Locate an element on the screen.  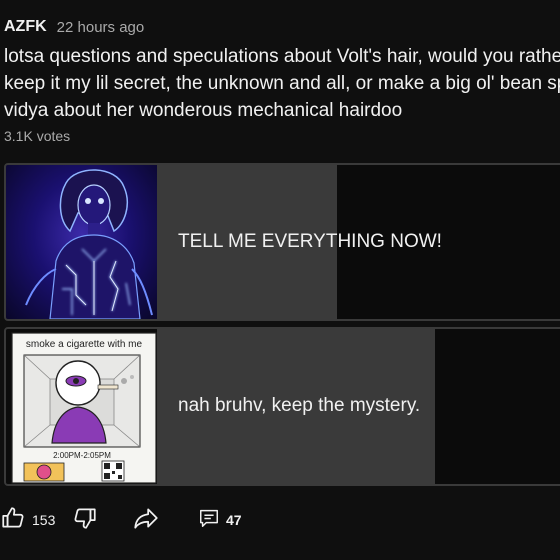
like-button: 153 is located at coordinates (27, 520).